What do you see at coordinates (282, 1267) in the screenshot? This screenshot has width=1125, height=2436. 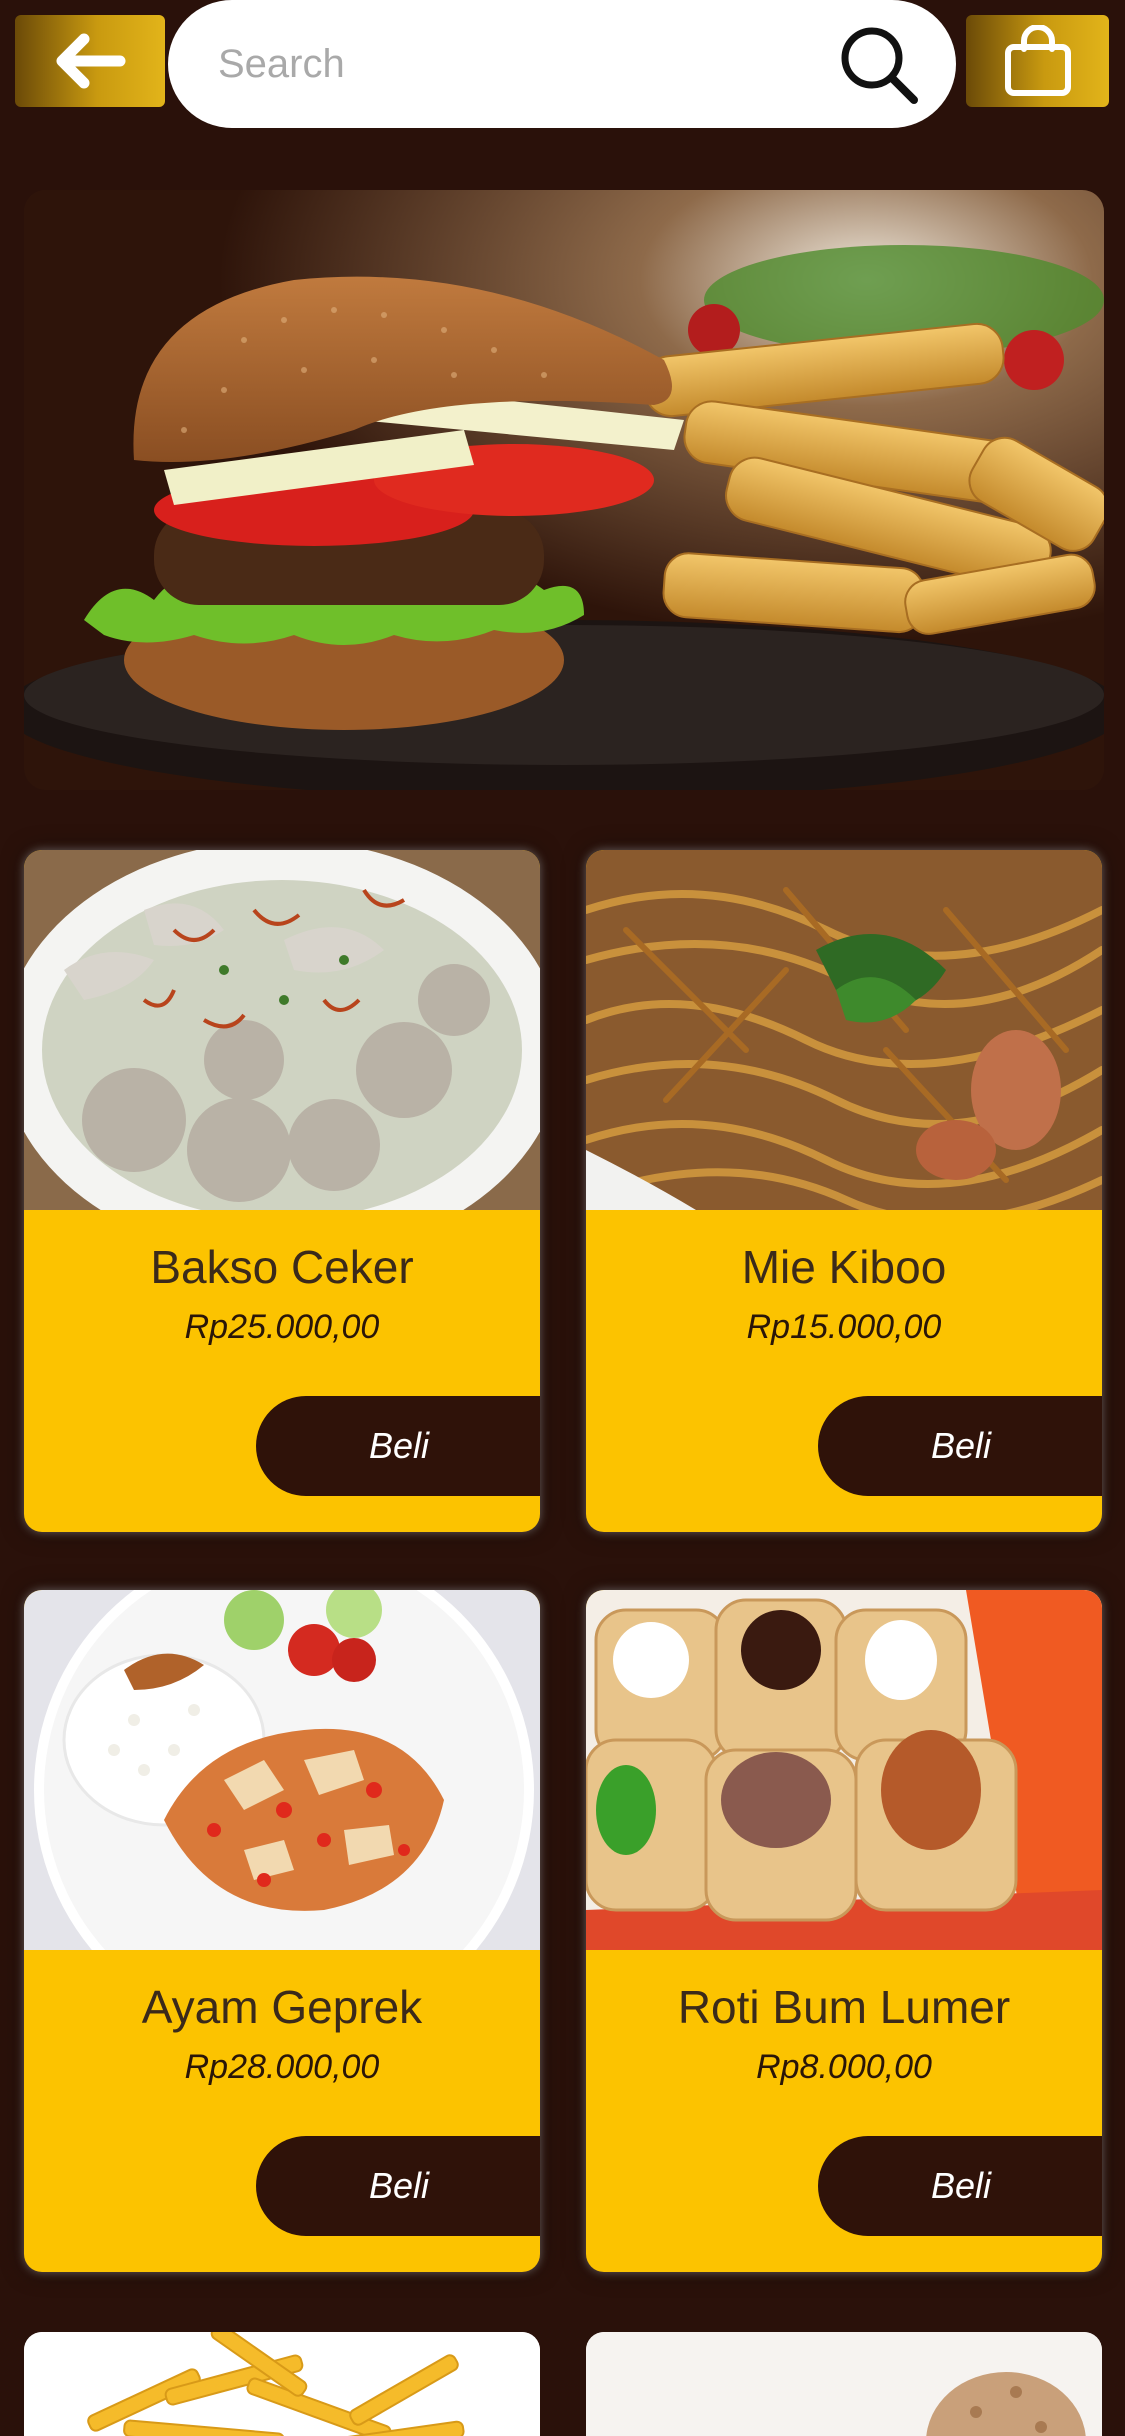 I see `product-name: Bakso Ceker` at bounding box center [282, 1267].